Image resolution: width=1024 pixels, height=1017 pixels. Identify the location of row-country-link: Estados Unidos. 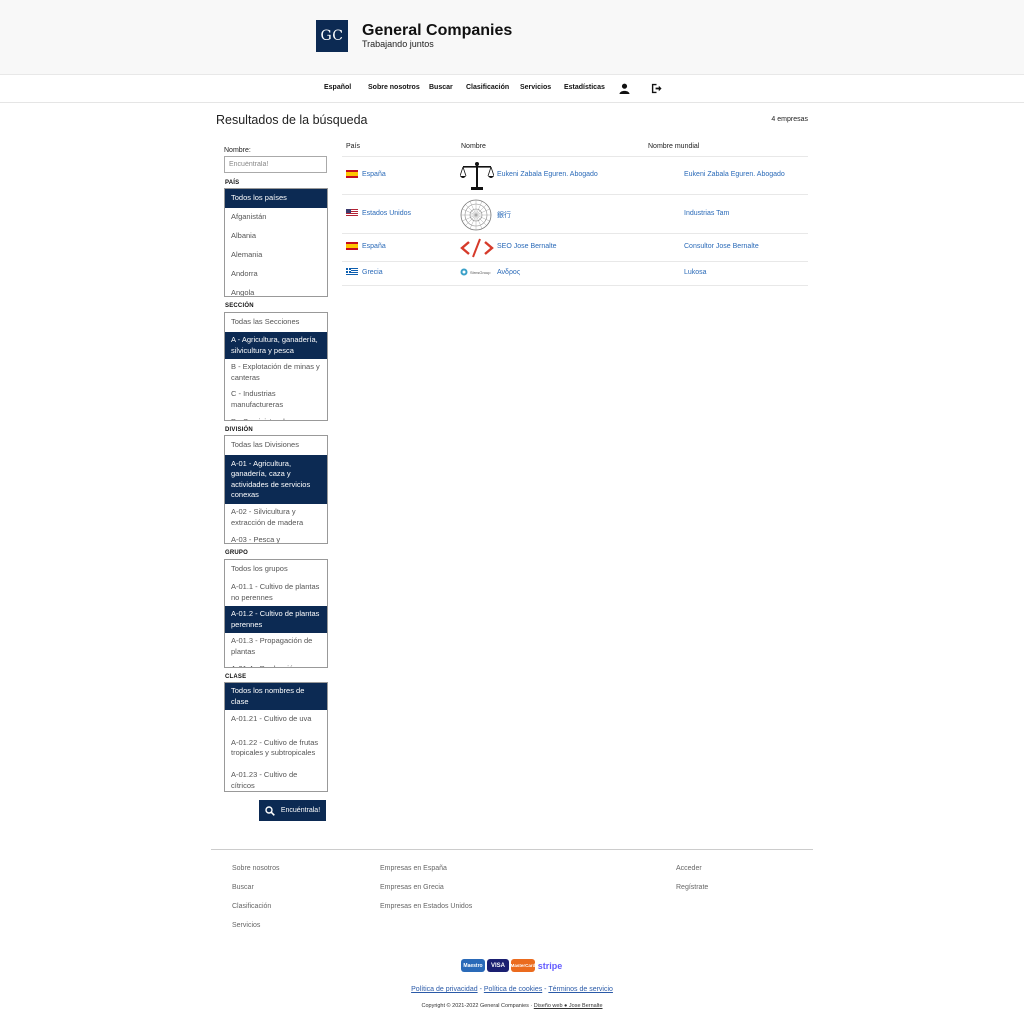
(386, 213).